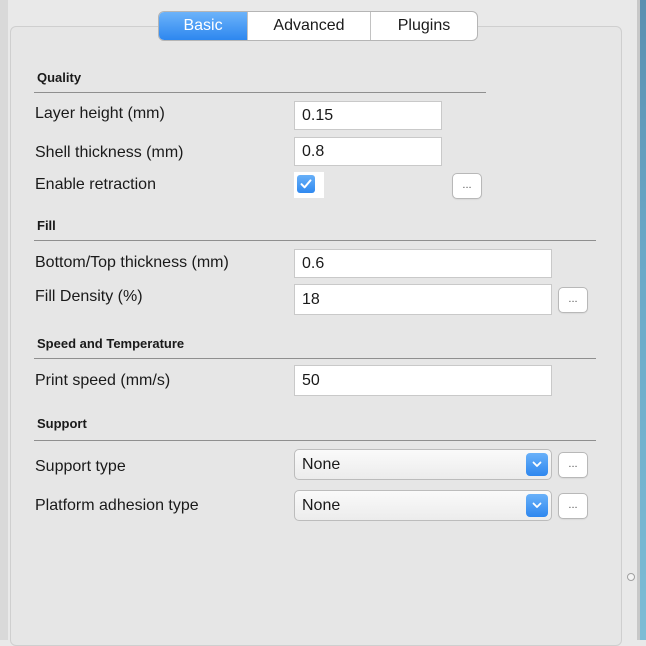  Describe the element at coordinates (117, 505) in the screenshot. I see `platform-adhesion-label: Platform adhesion type` at that location.